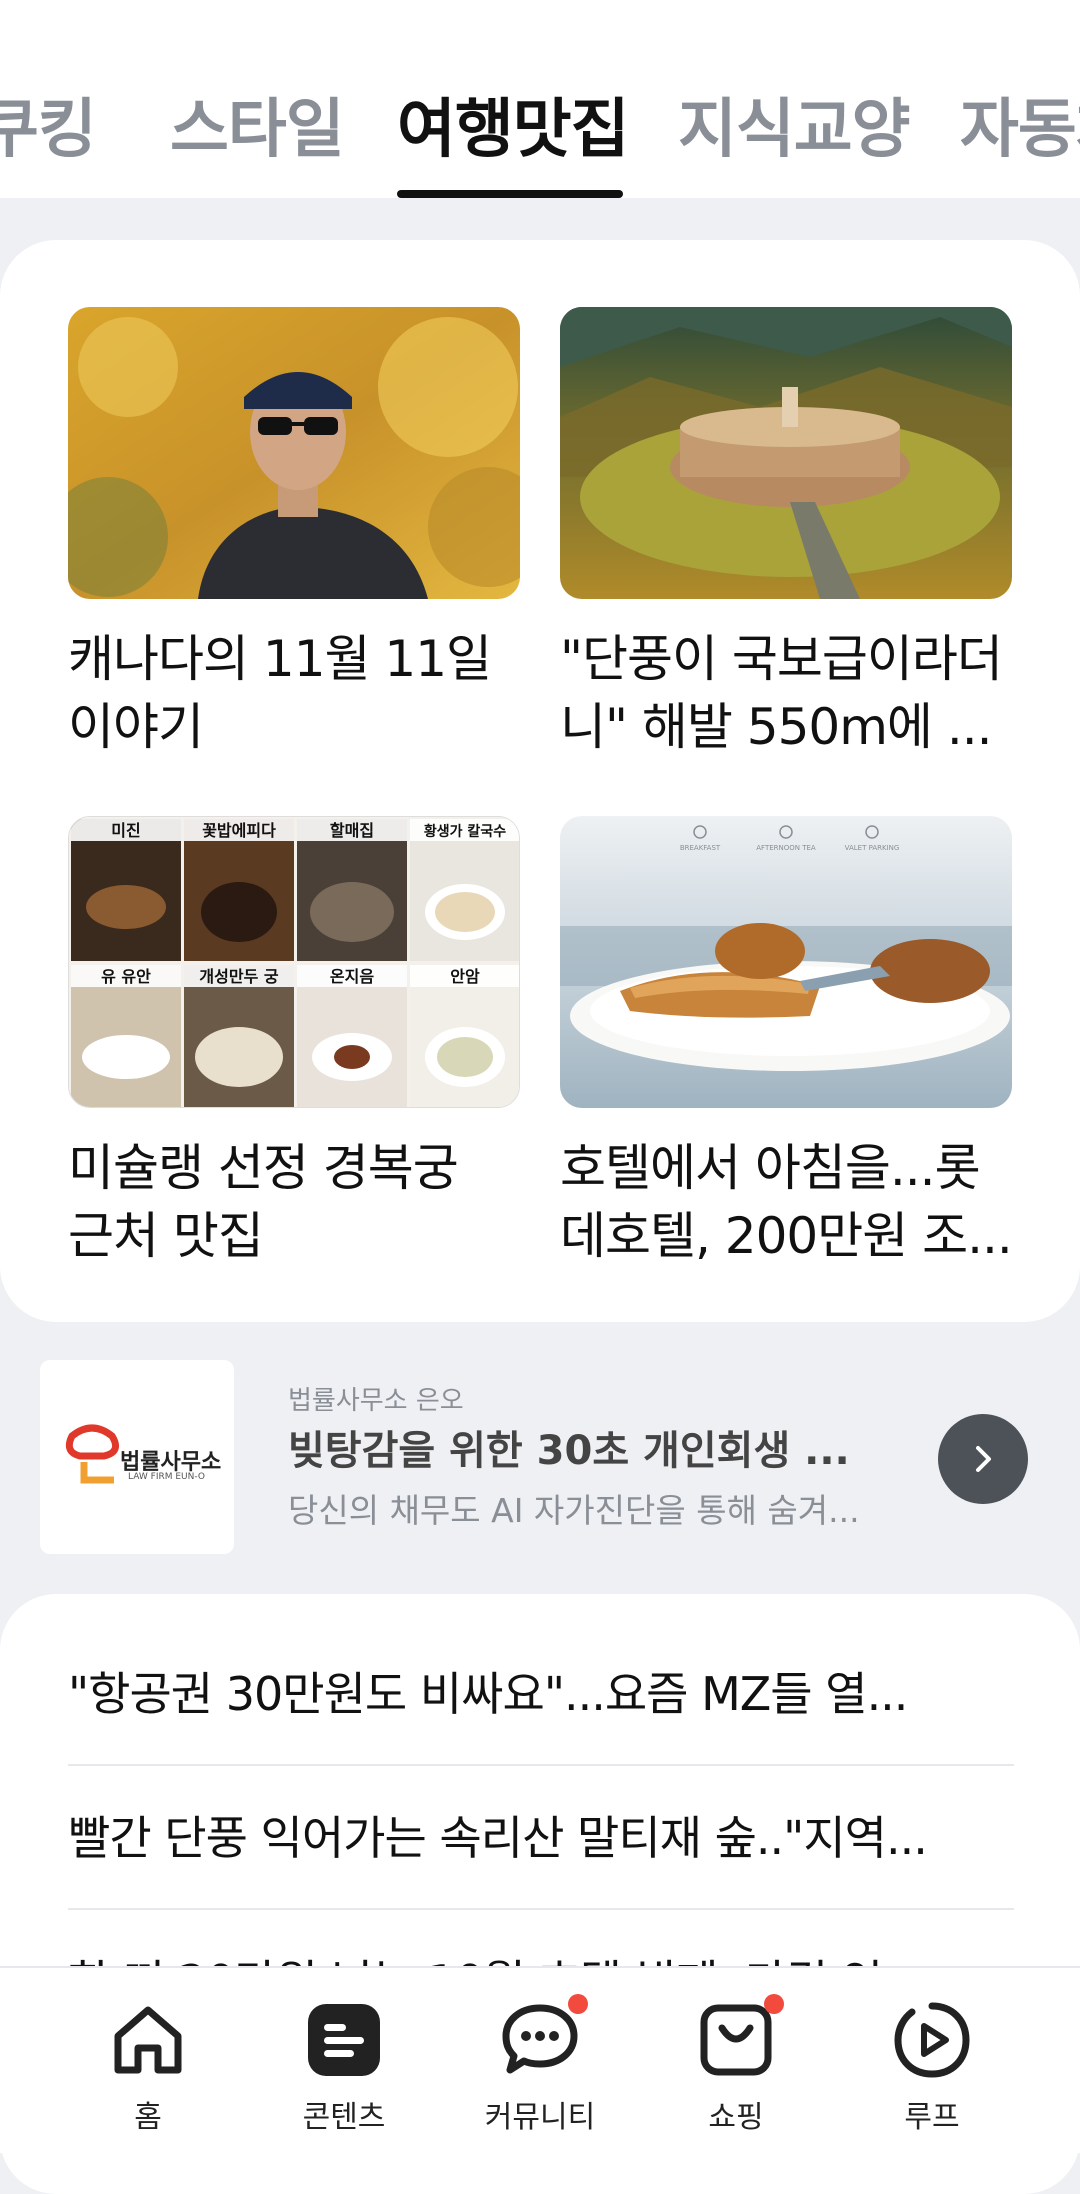 This screenshot has width=1080, height=2194. I want to click on contents-icon, so click(344, 2040).